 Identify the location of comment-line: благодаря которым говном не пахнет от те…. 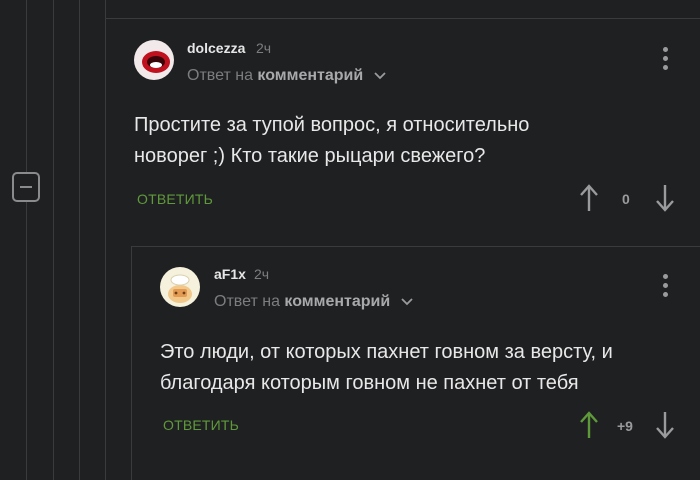
(369, 383).